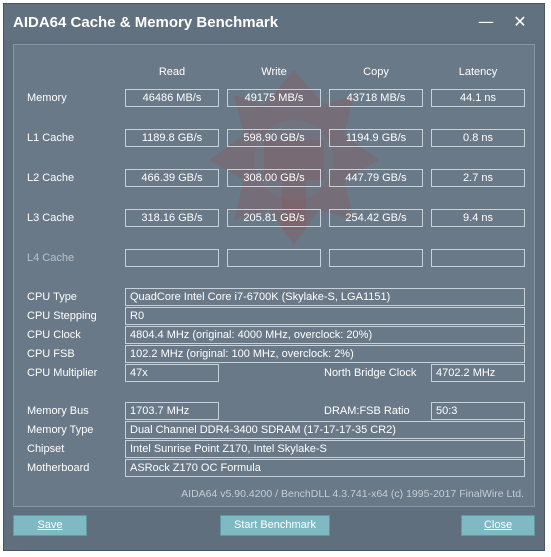 This screenshot has width=551, height=557. Describe the element at coordinates (58, 411) in the screenshot. I see `memory-bus-label: Memory Bus` at that location.